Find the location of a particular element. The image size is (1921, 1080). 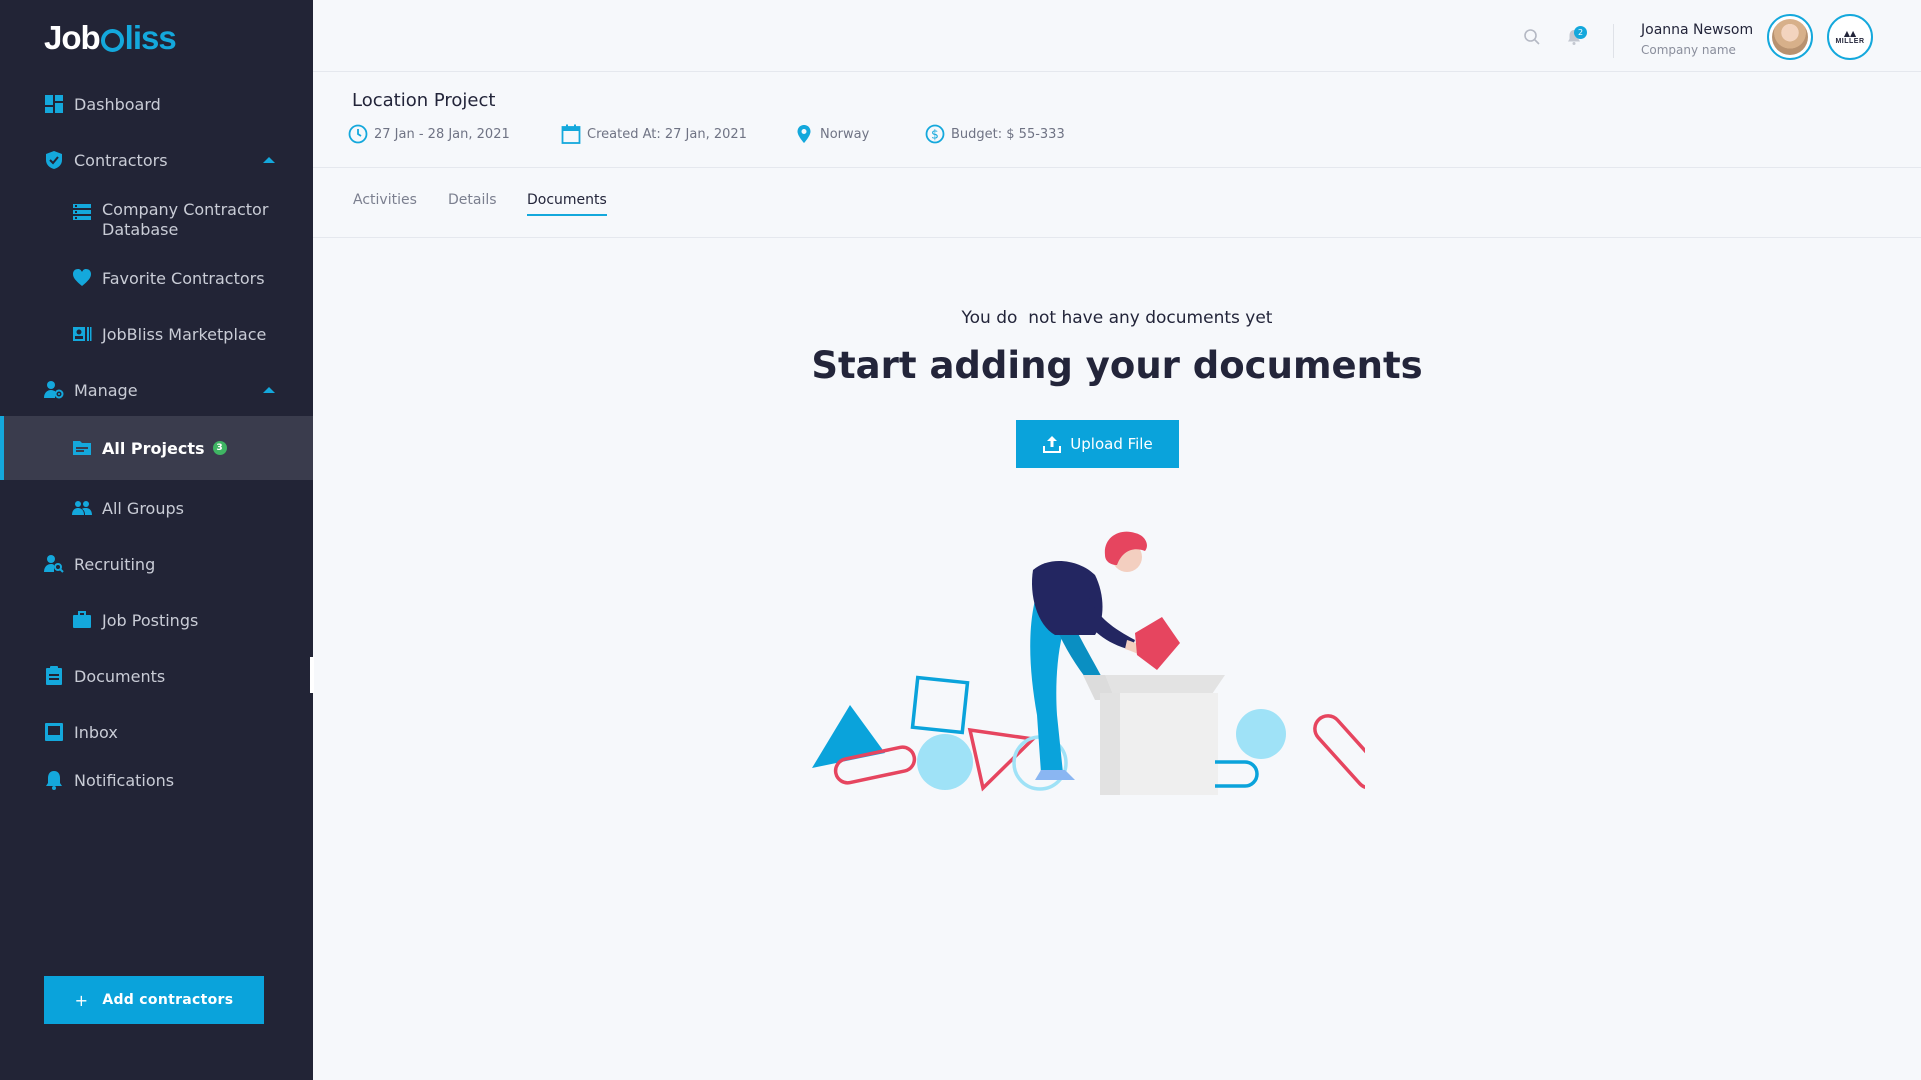

logo-text-bliss: liss is located at coordinates (150, 37).